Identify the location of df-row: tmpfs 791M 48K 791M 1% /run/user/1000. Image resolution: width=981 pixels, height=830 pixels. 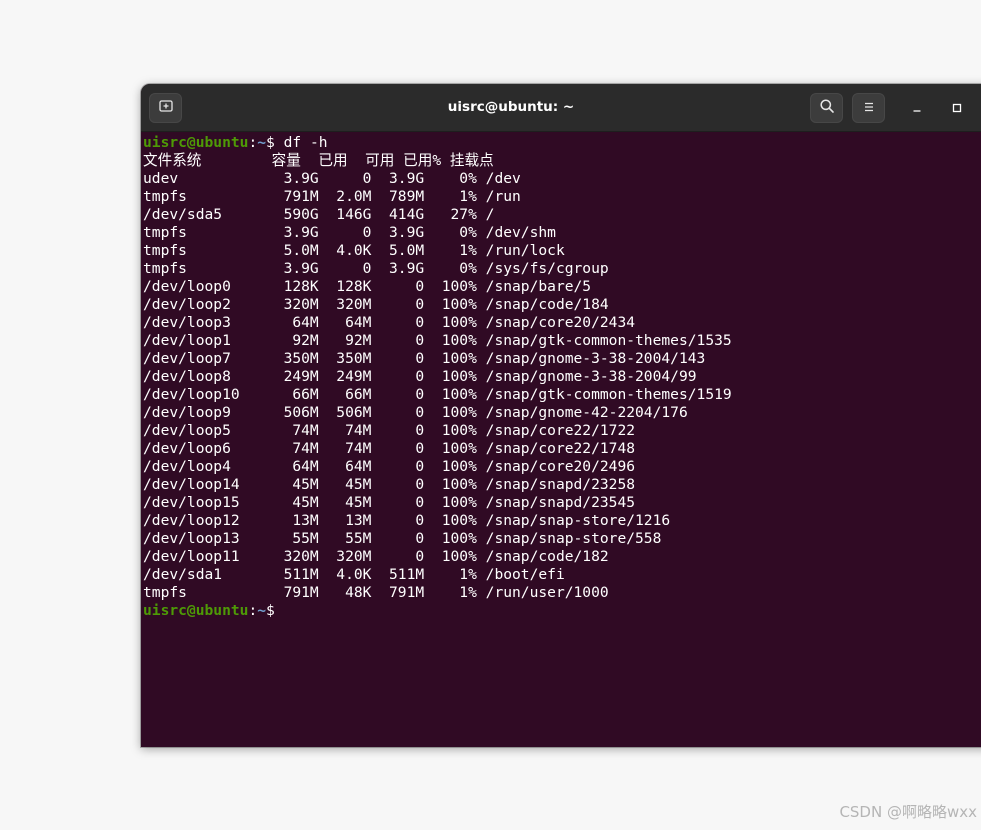
(376, 592).